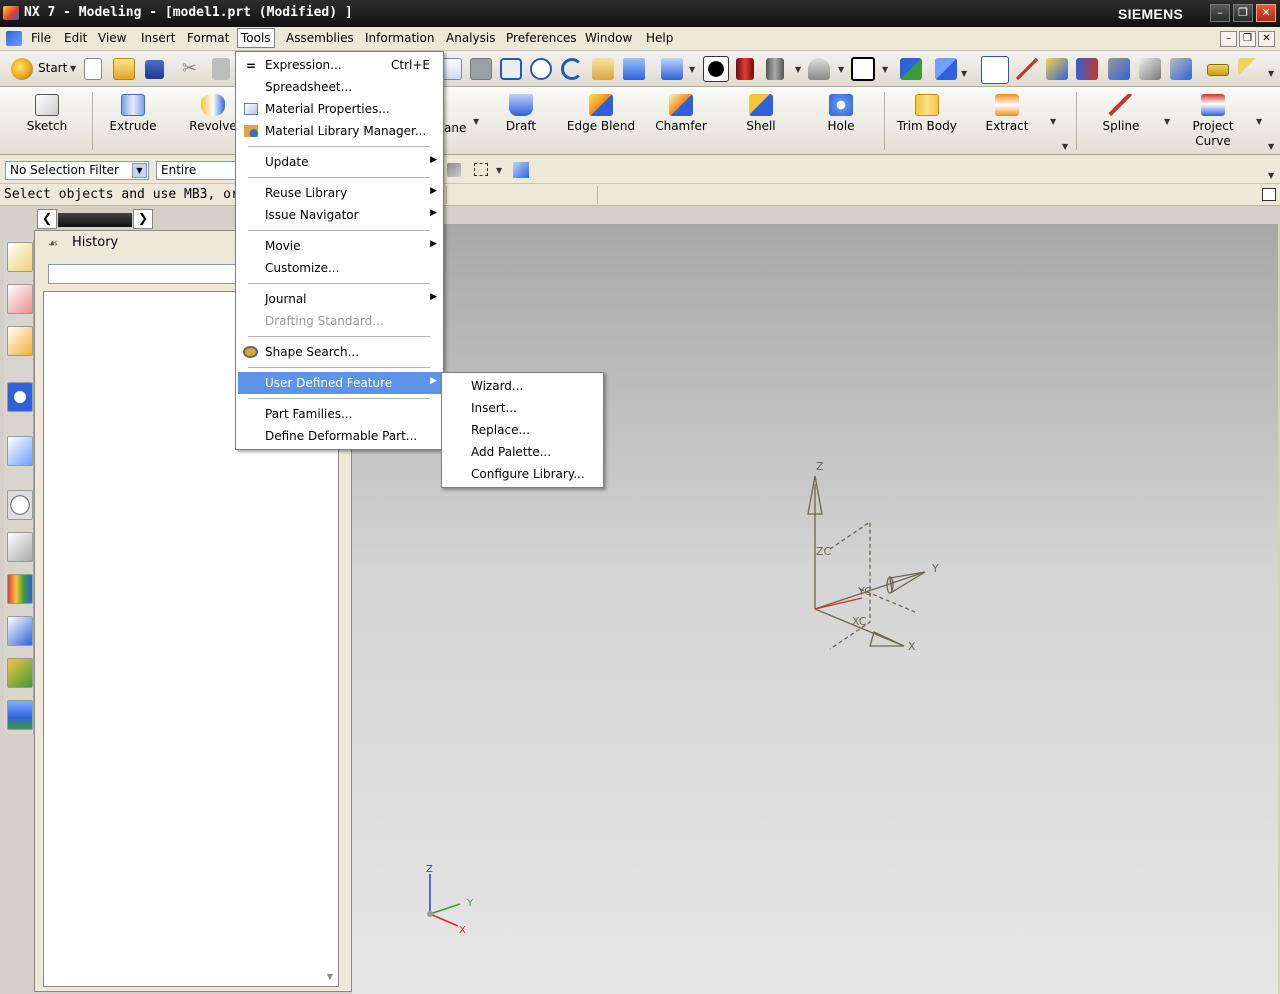 Image resolution: width=1280 pixels, height=994 pixels. What do you see at coordinates (22, 69) in the screenshot?
I see `start-icon` at bounding box center [22, 69].